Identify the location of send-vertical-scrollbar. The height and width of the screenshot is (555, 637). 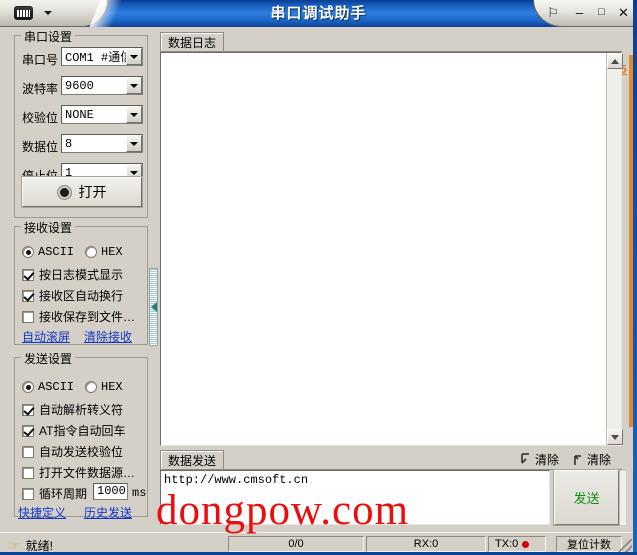
(622, 498).